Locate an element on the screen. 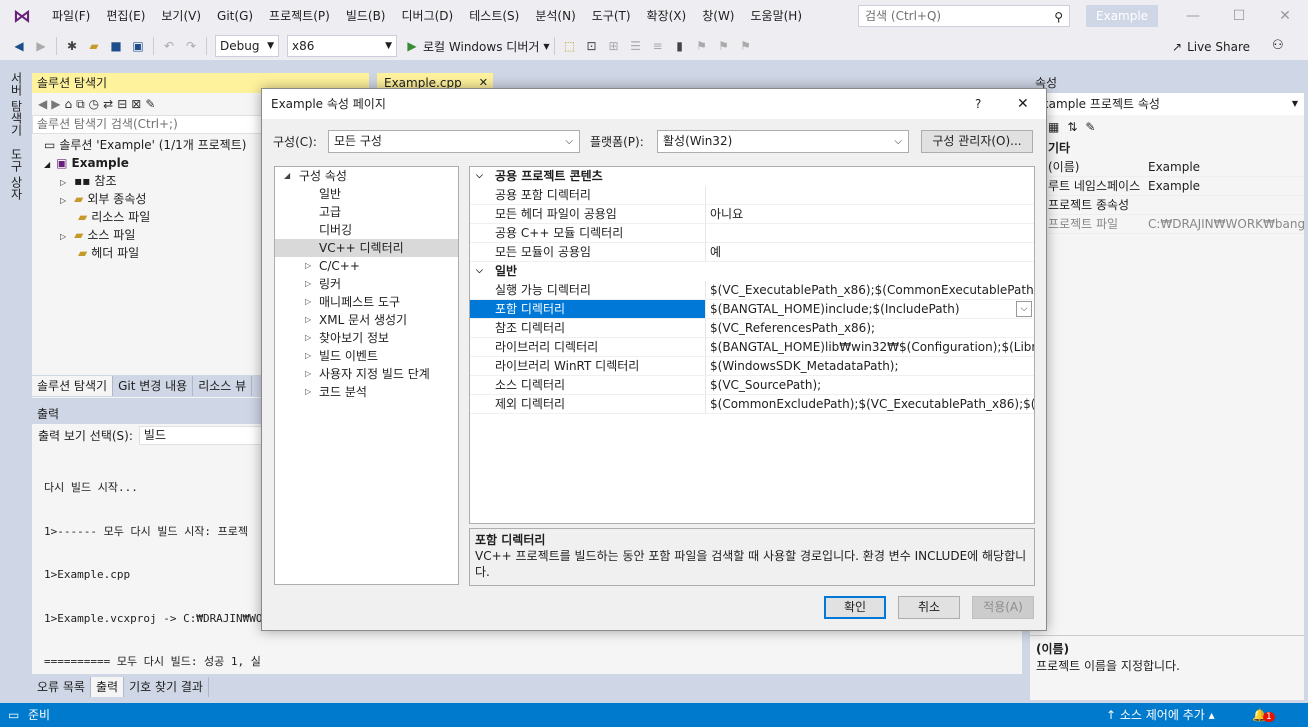  undo-icon: ↶ is located at coordinates (169, 46).